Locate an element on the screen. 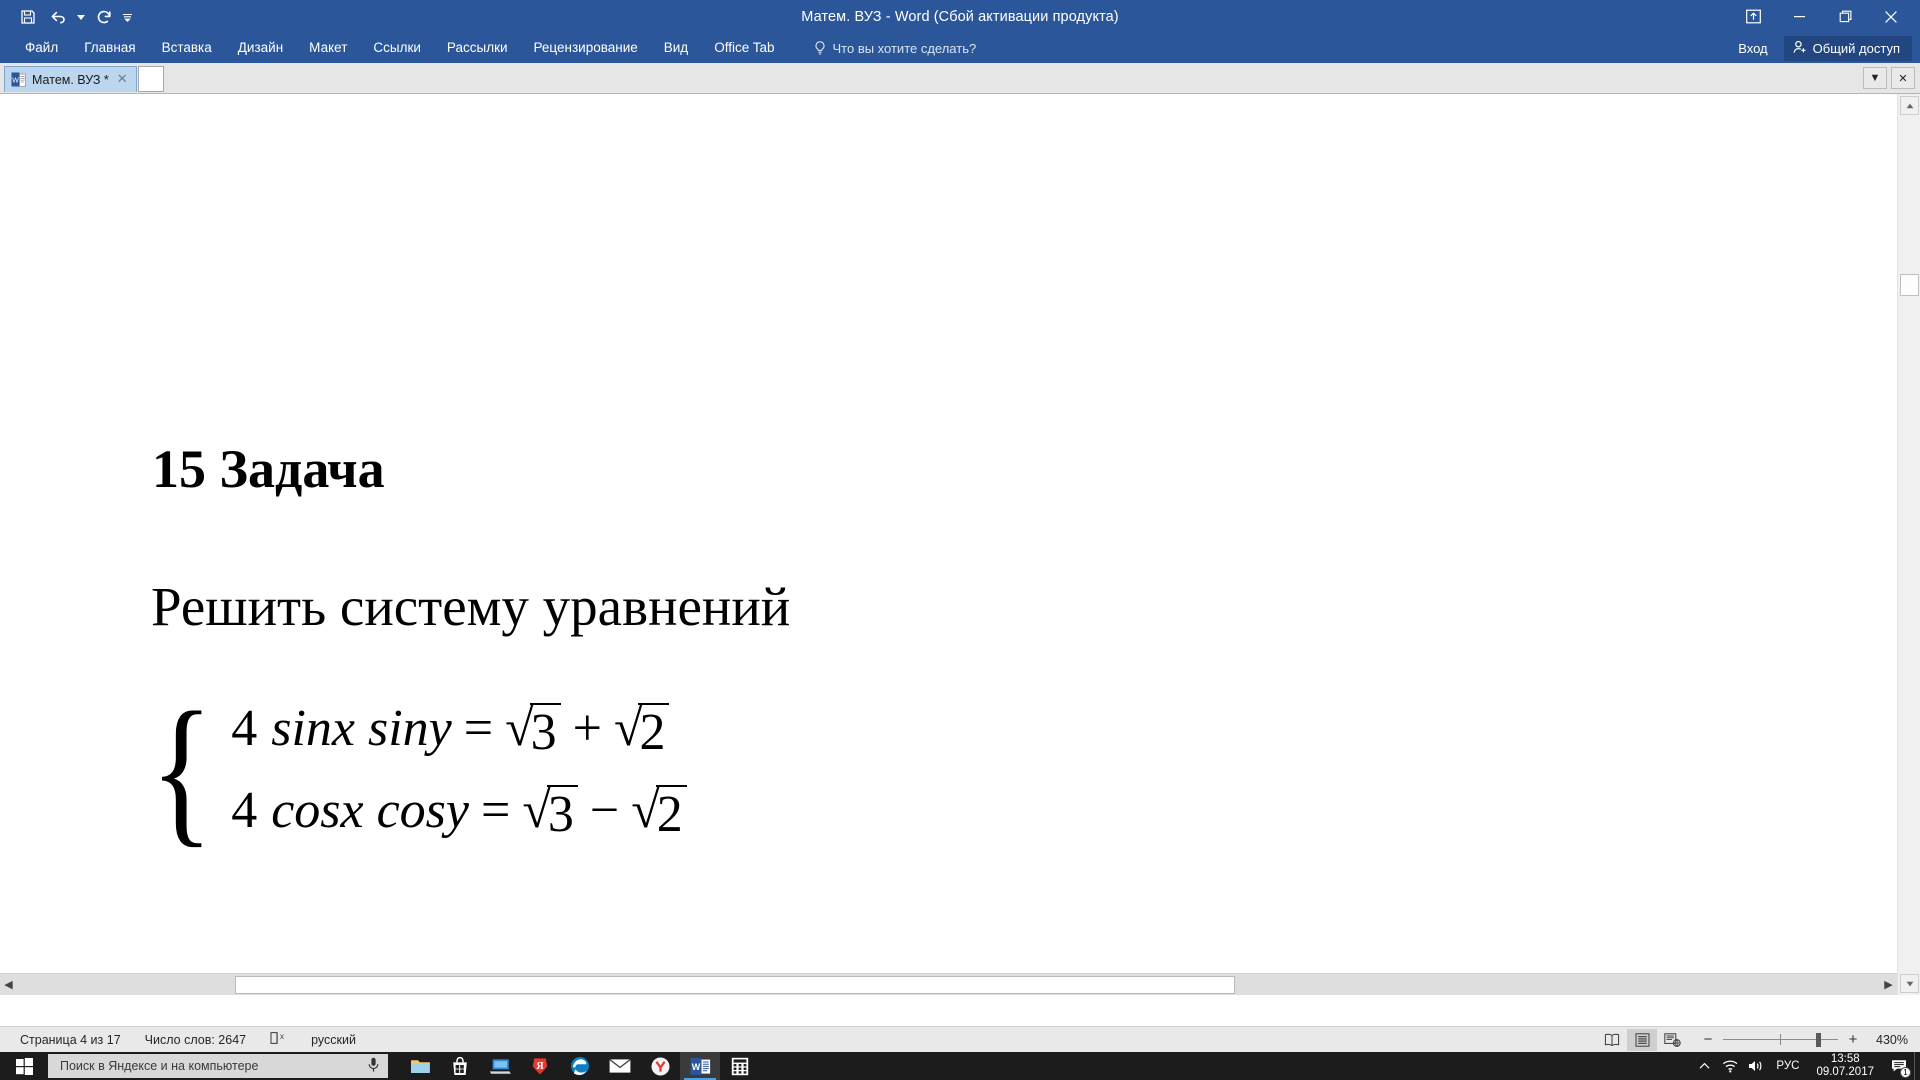 The height and width of the screenshot is (1080, 1920). taskbar-remote-desktop is located at coordinates (500, 1066).